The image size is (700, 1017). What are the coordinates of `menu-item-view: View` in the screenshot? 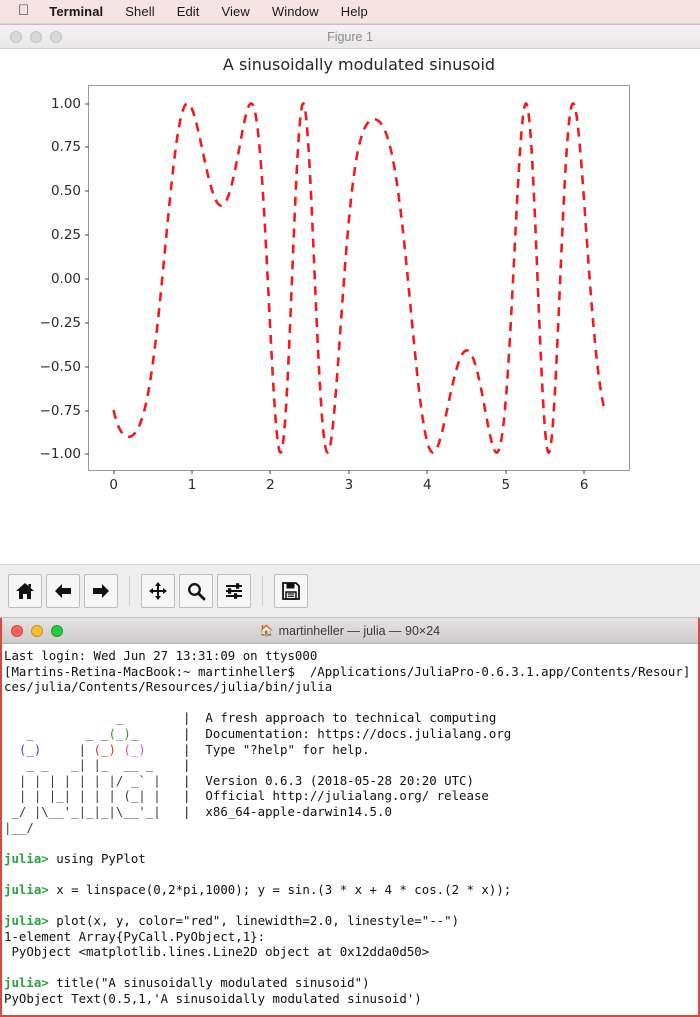 It's located at (236, 11).